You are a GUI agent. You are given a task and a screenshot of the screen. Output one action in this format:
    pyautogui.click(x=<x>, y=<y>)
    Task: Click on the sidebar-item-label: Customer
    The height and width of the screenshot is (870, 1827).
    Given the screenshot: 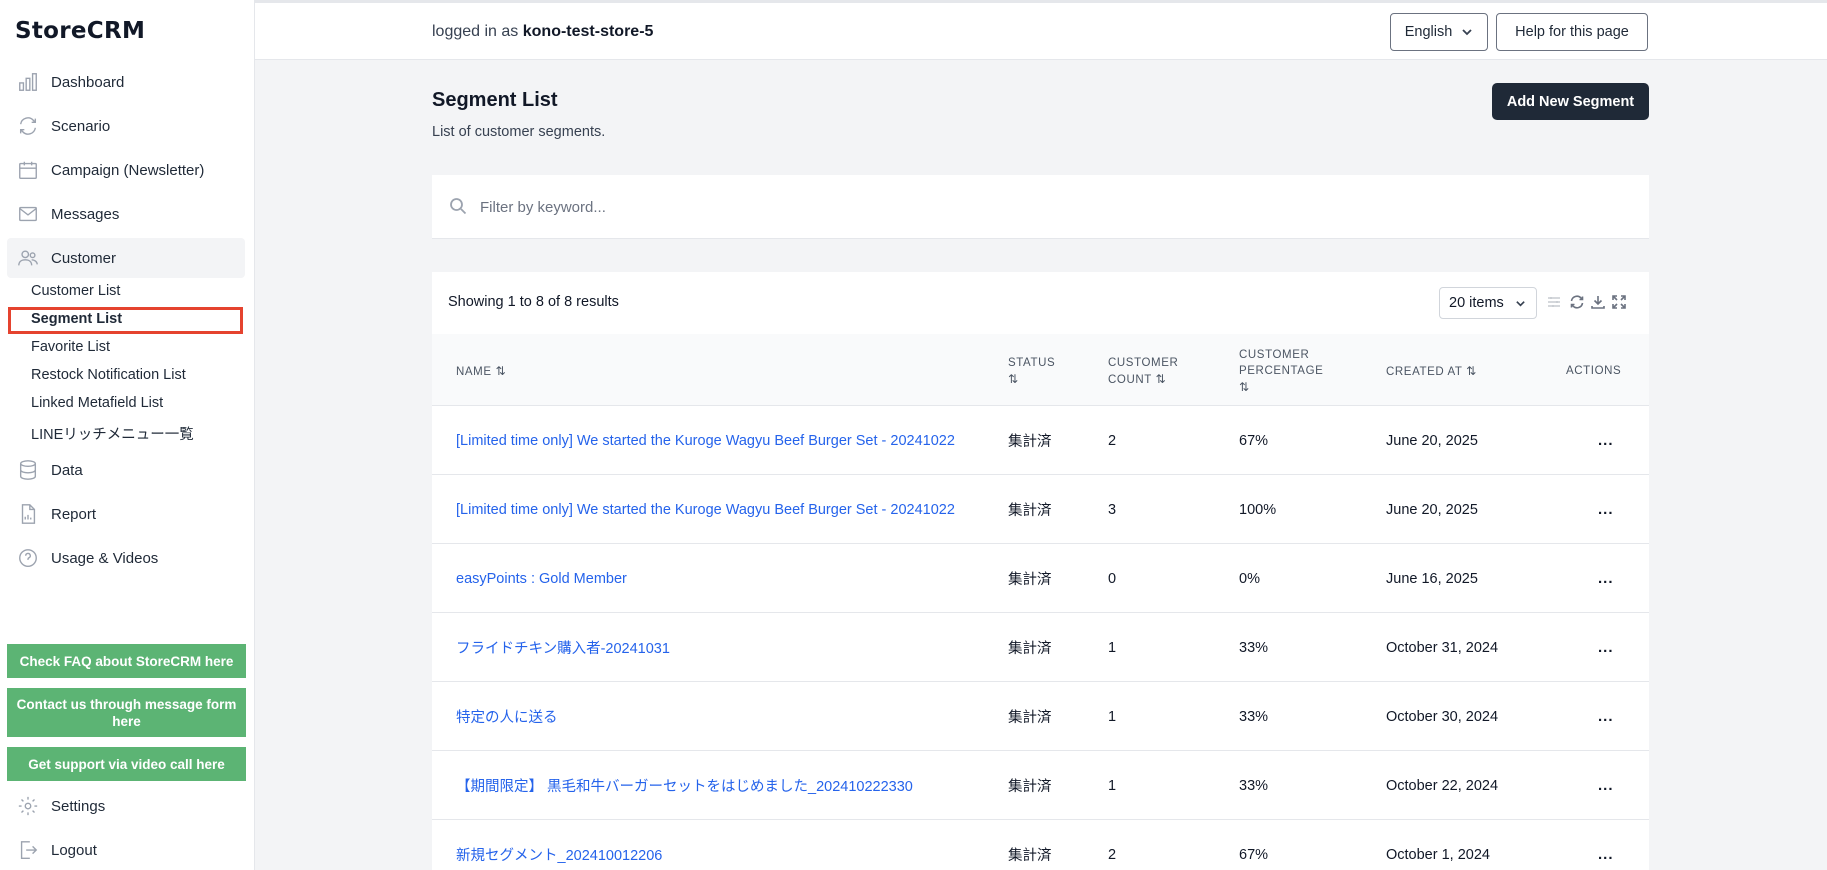 What is the action you would take?
    pyautogui.click(x=84, y=258)
    